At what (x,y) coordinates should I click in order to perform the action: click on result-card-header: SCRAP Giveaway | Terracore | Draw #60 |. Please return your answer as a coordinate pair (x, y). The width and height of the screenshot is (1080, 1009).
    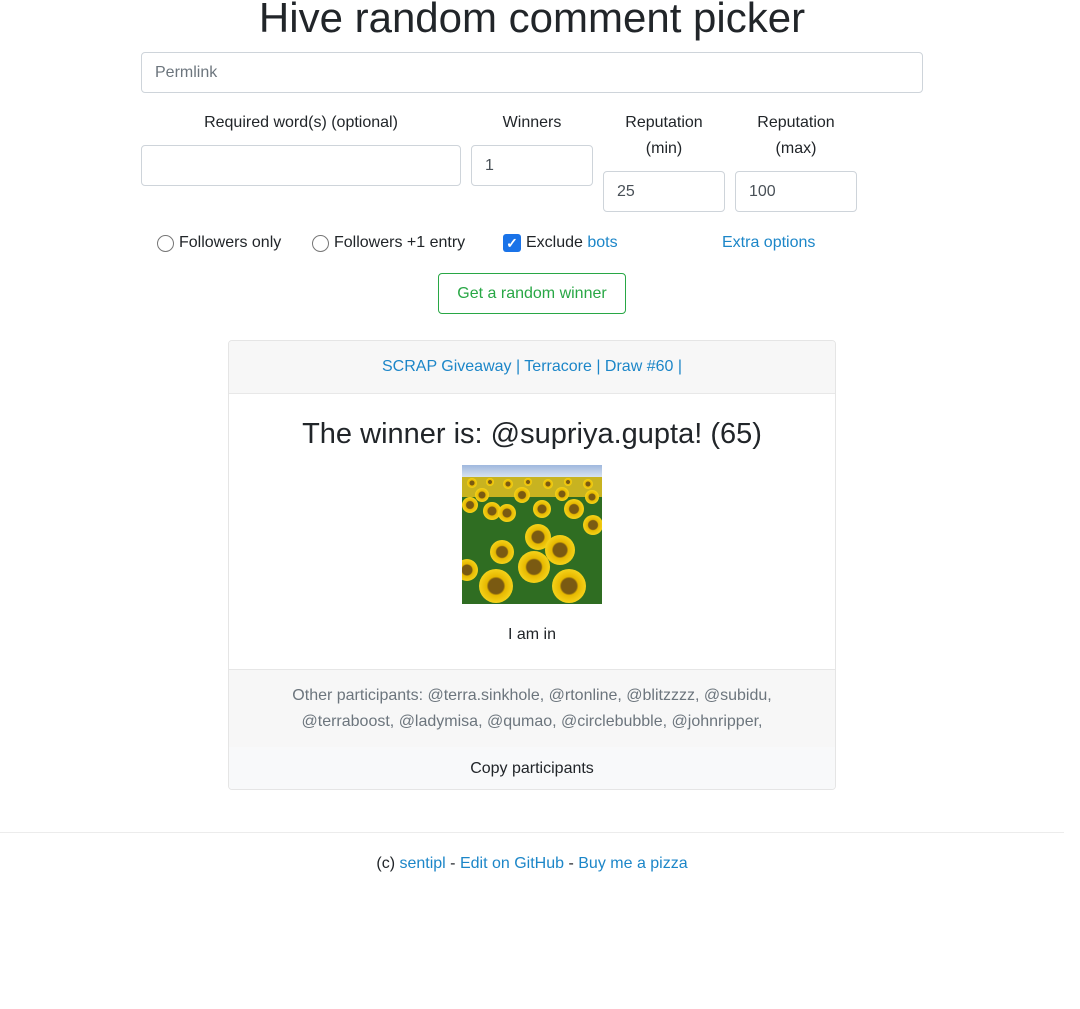
    Looking at the image, I should click on (532, 367).